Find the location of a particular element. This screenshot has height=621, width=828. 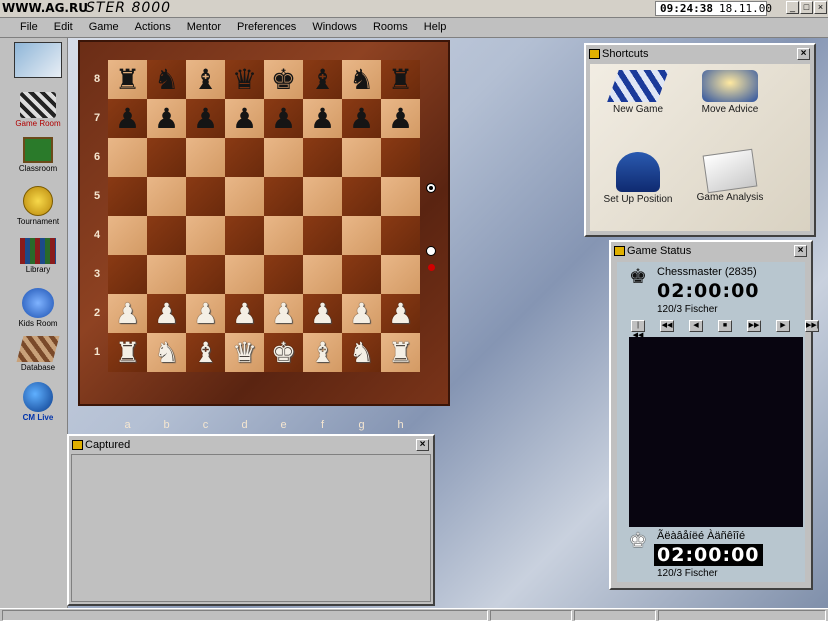

move-advice-shortcut: Move Advice is located at coordinates (730, 92).